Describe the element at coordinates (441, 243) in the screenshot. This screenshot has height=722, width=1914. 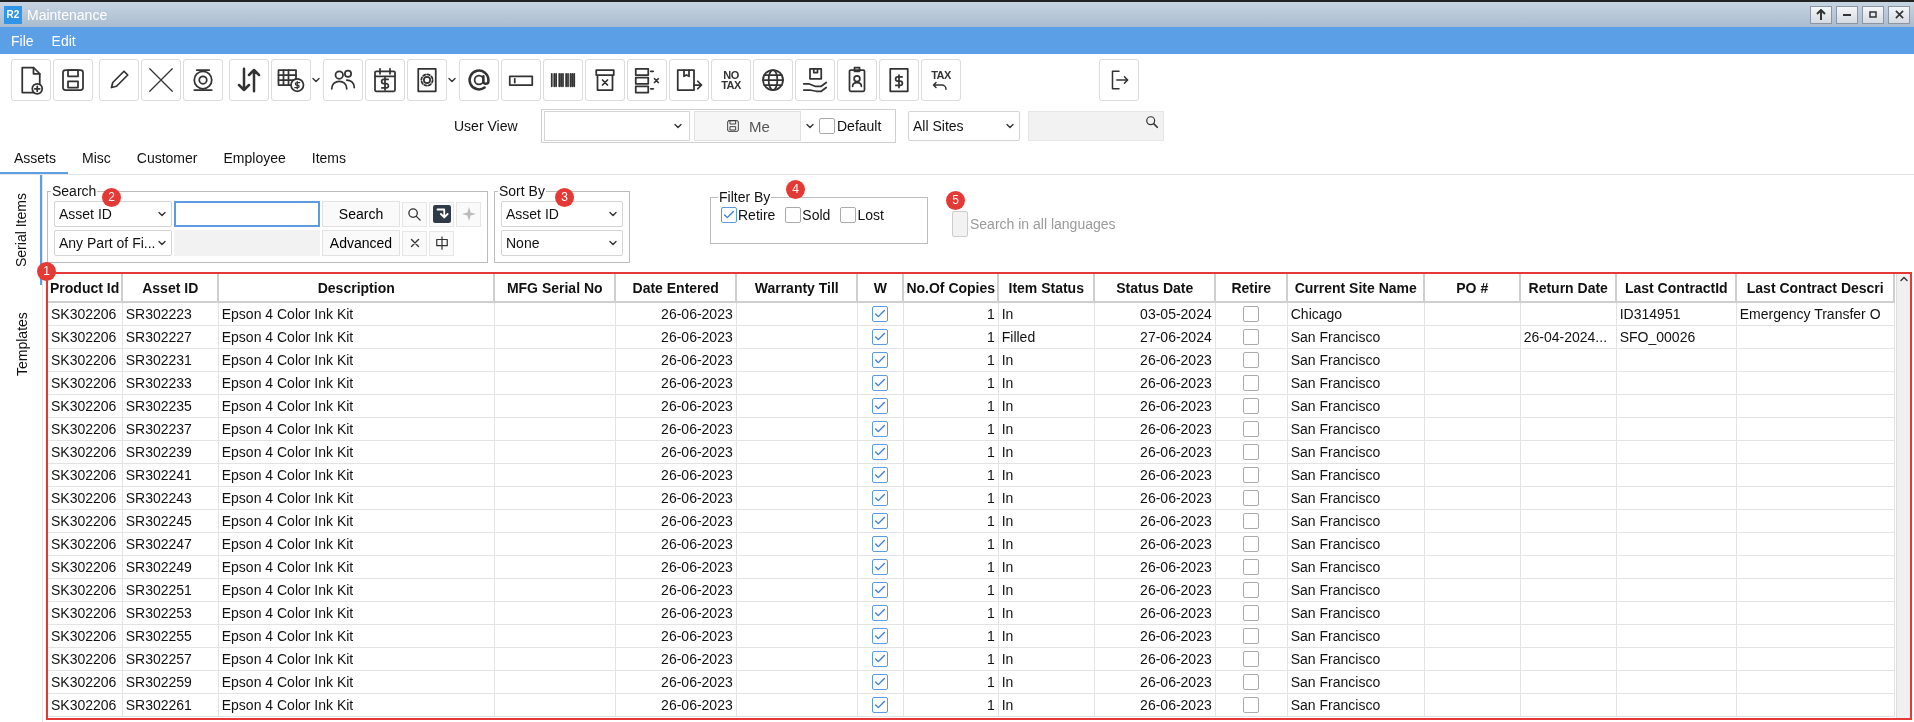
I see `split-button` at that location.